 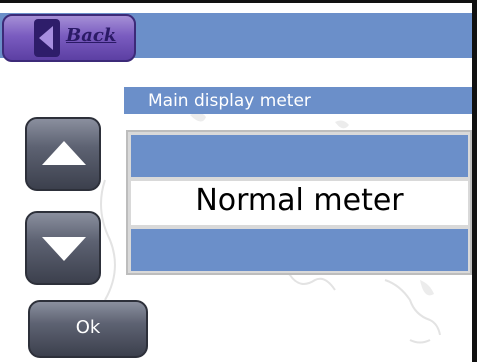 What do you see at coordinates (91, 35) in the screenshot?
I see `back-button-label: Back` at bounding box center [91, 35].